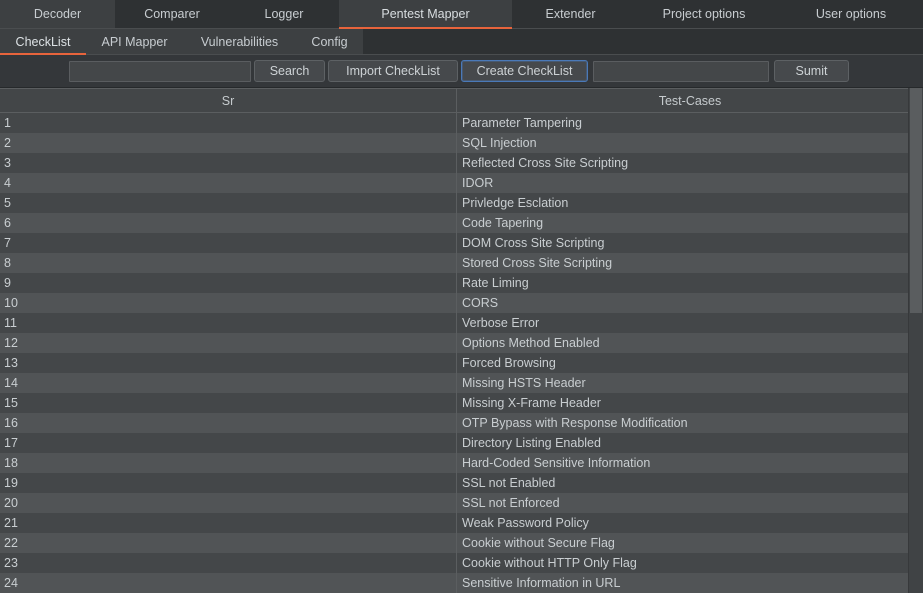  I want to click on table-row: 11 Verbose Error, so click(461, 323).